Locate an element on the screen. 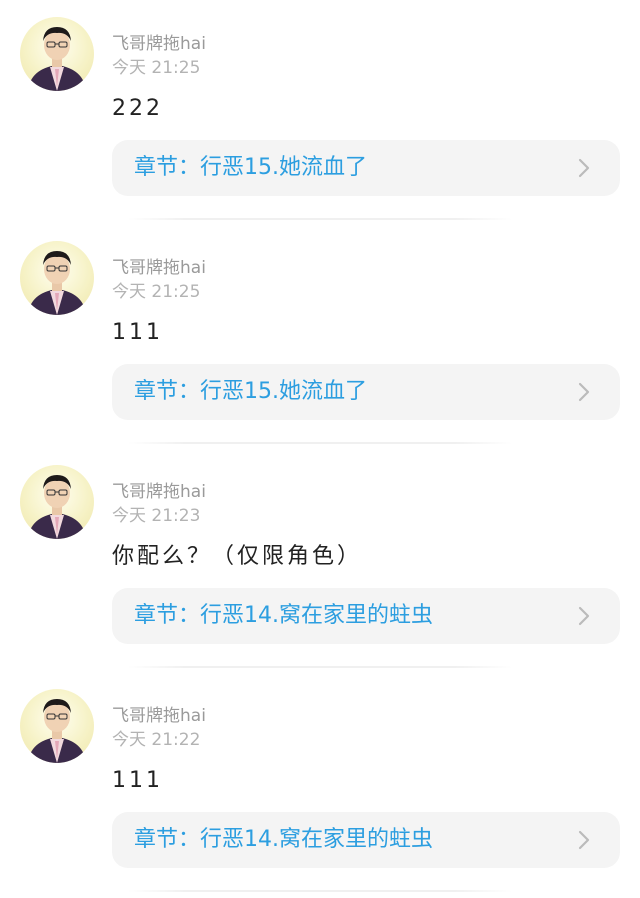 The width and height of the screenshot is (640, 898). comment-text: 你配么？（仅限角色） is located at coordinates (237, 556).